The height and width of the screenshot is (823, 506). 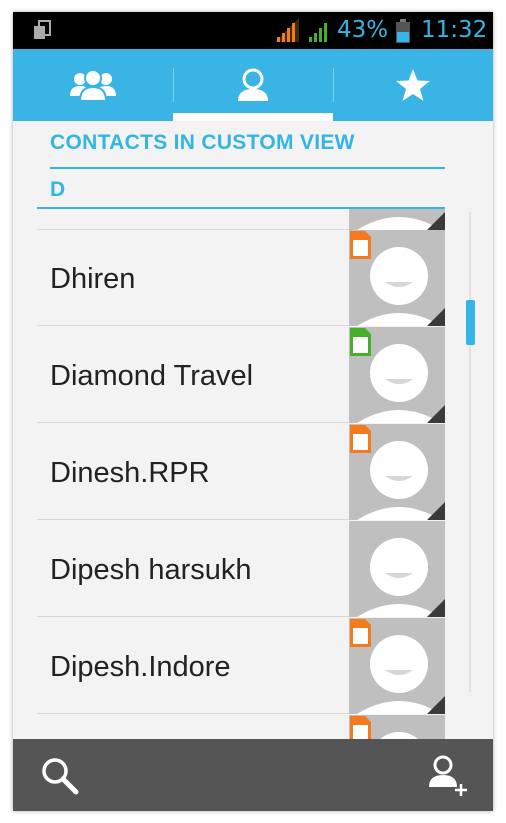 I want to click on tab-bar, so click(x=253, y=85).